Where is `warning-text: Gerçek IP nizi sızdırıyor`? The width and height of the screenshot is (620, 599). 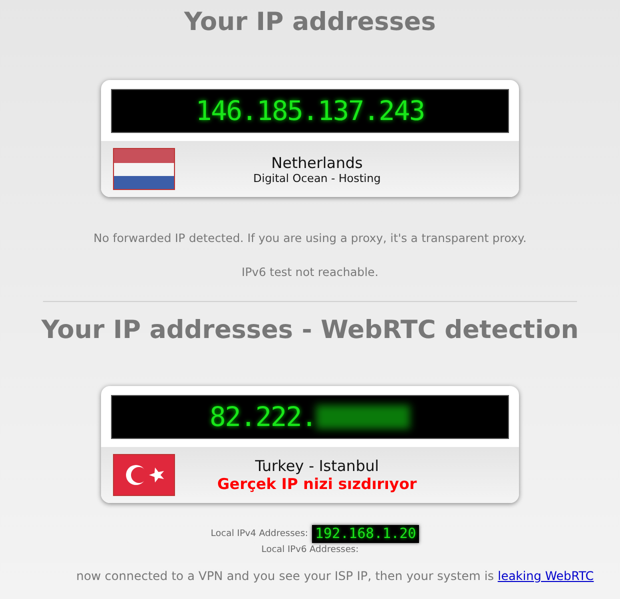
warning-text: Gerçek IP nizi sızdırıyor is located at coordinates (317, 484).